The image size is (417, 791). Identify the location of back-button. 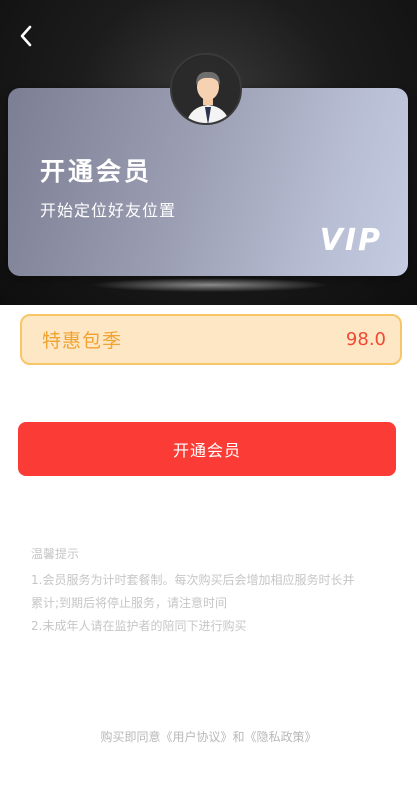
(26, 36).